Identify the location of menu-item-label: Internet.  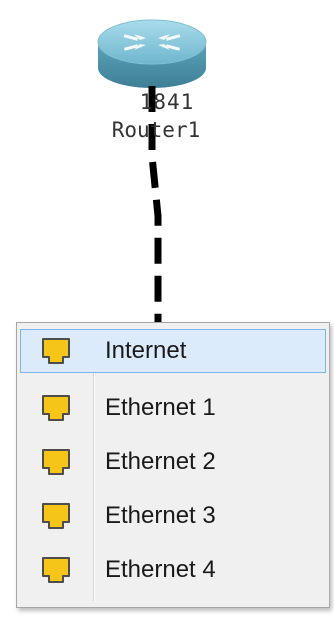
(146, 350).